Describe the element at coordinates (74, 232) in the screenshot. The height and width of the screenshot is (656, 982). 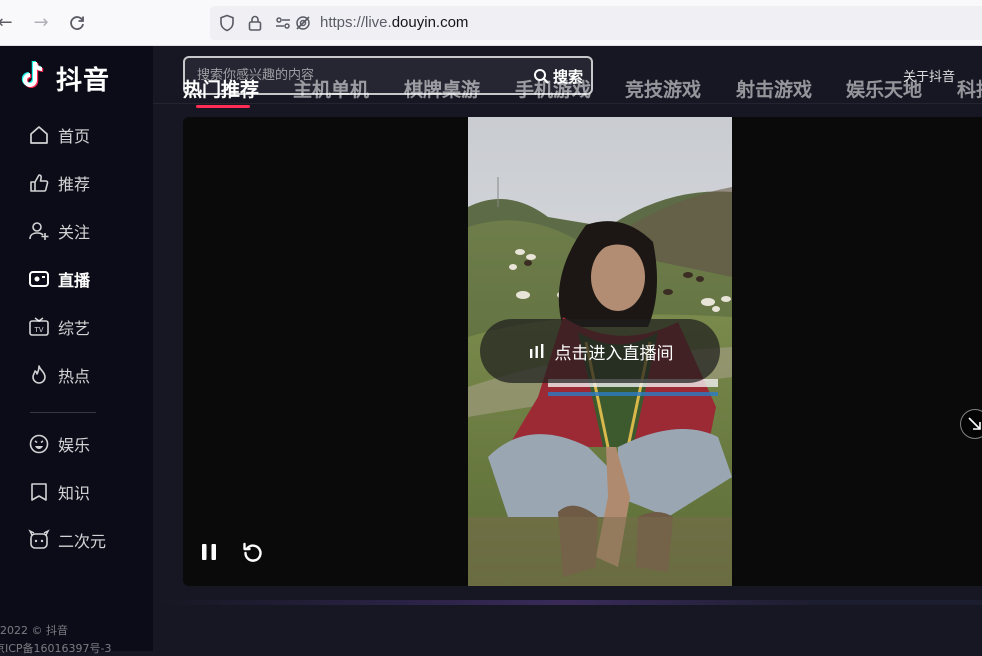
I see `sidebar-item-label: 关注` at that location.